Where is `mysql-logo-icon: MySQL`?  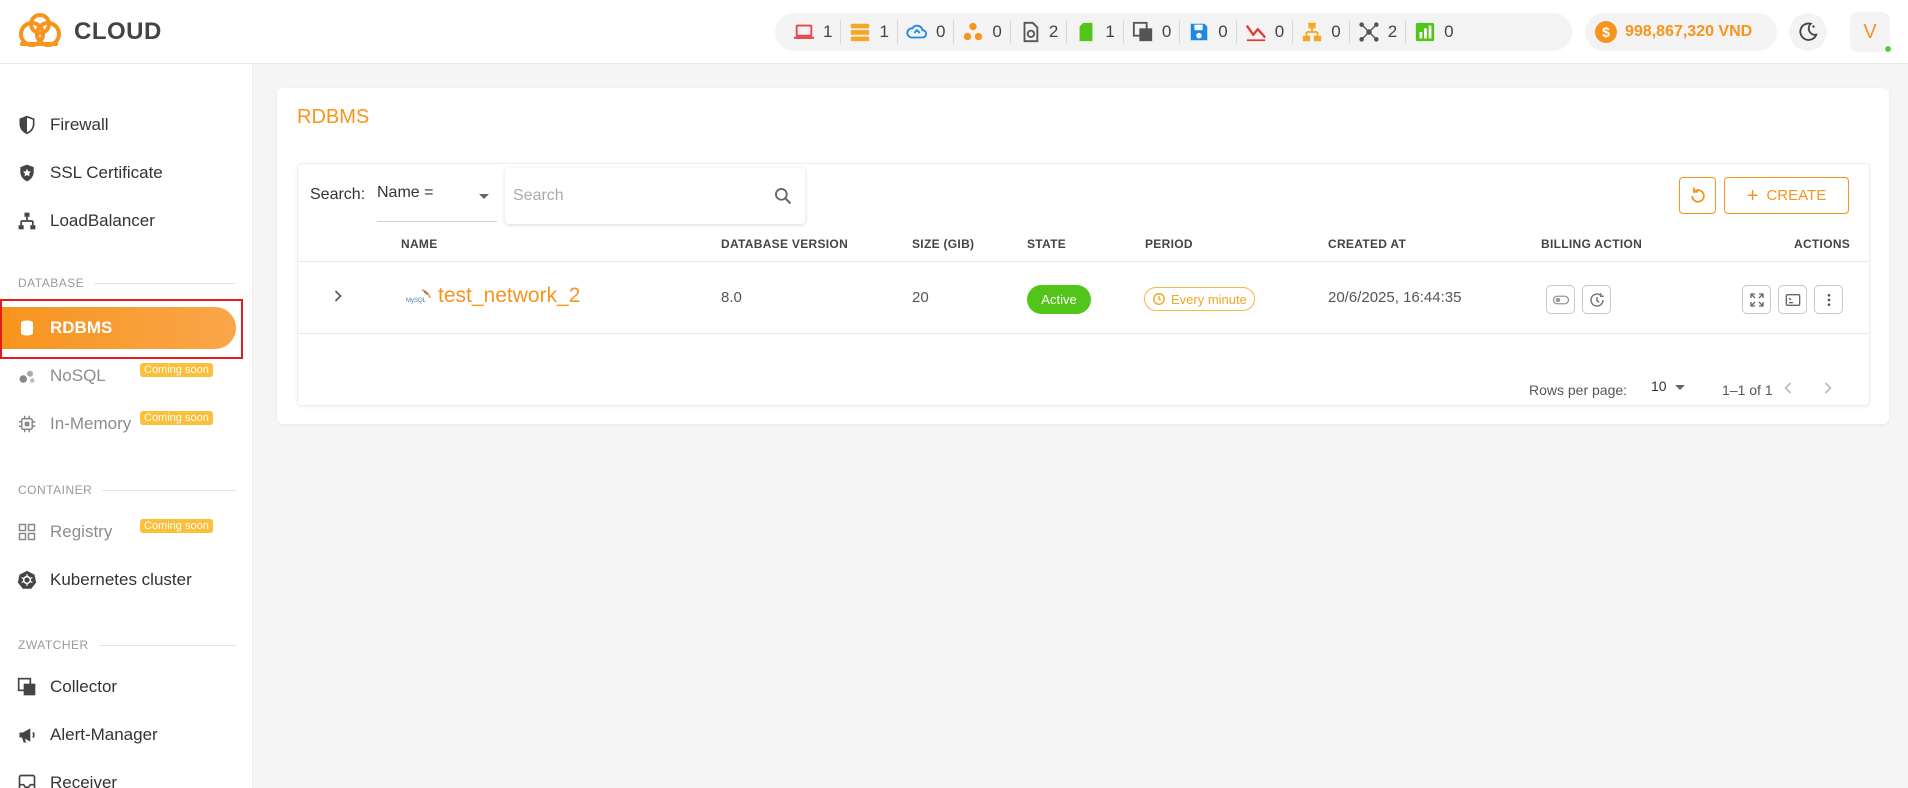 mysql-logo-icon: MySQL is located at coordinates (420, 299).